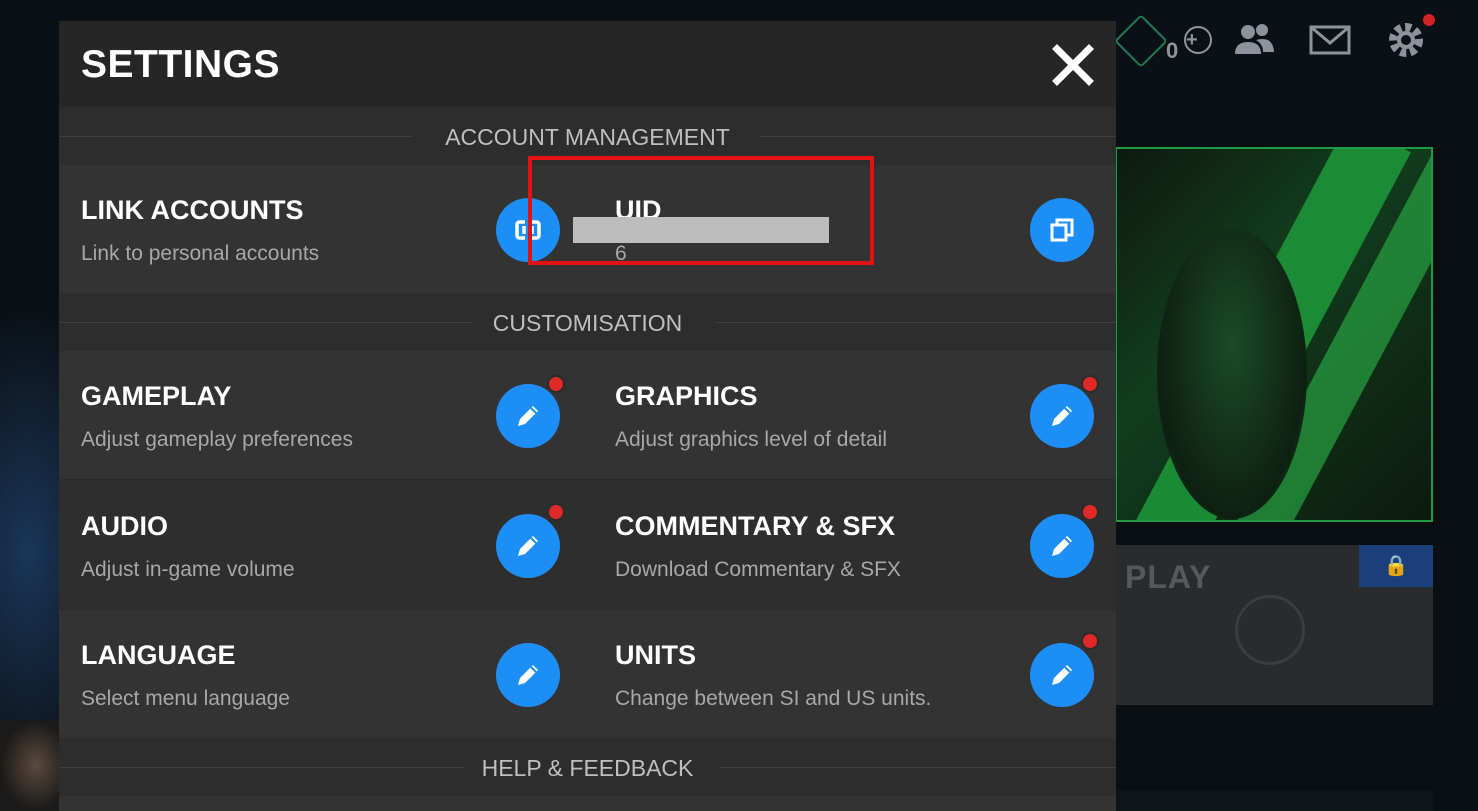  Describe the element at coordinates (655, 655) in the screenshot. I see `units-title: UNITS` at that location.